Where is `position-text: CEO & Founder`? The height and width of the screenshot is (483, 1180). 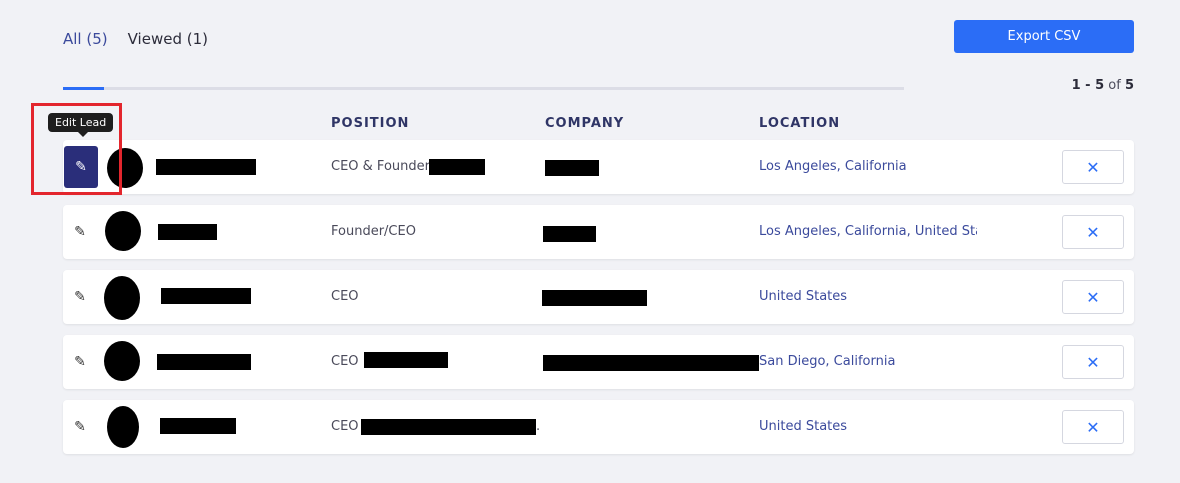 position-text: CEO & Founder is located at coordinates (380, 166).